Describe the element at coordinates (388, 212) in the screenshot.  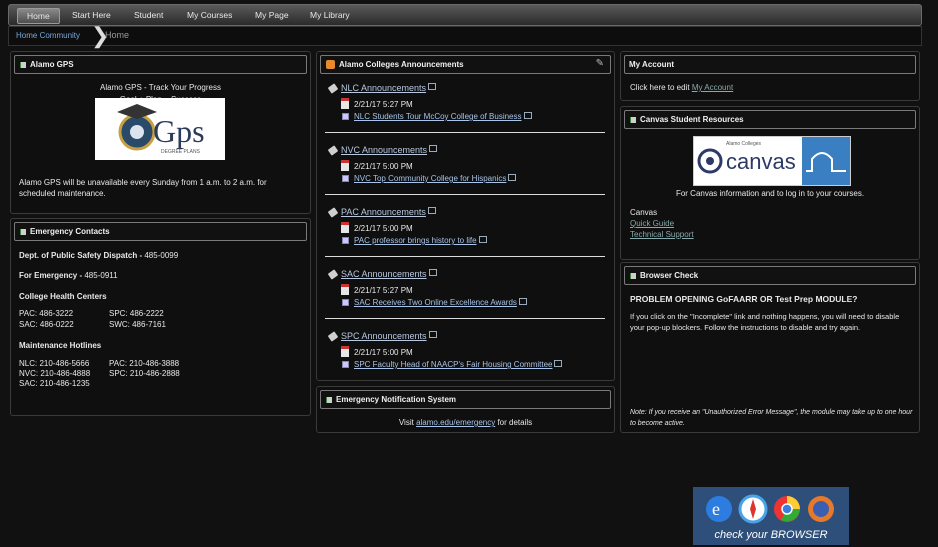
I see `pac-announcements-link: PAC Announcements` at that location.